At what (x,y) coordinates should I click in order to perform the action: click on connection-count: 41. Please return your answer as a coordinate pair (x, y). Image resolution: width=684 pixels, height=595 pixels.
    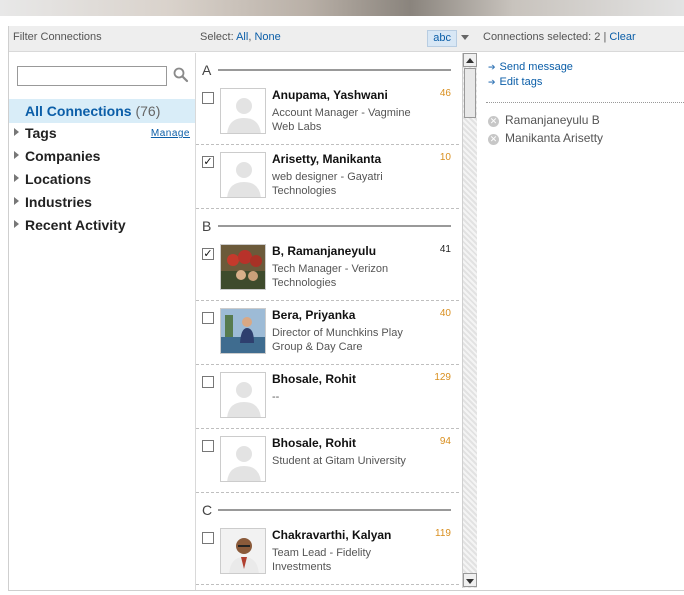
    Looking at the image, I should click on (445, 249).